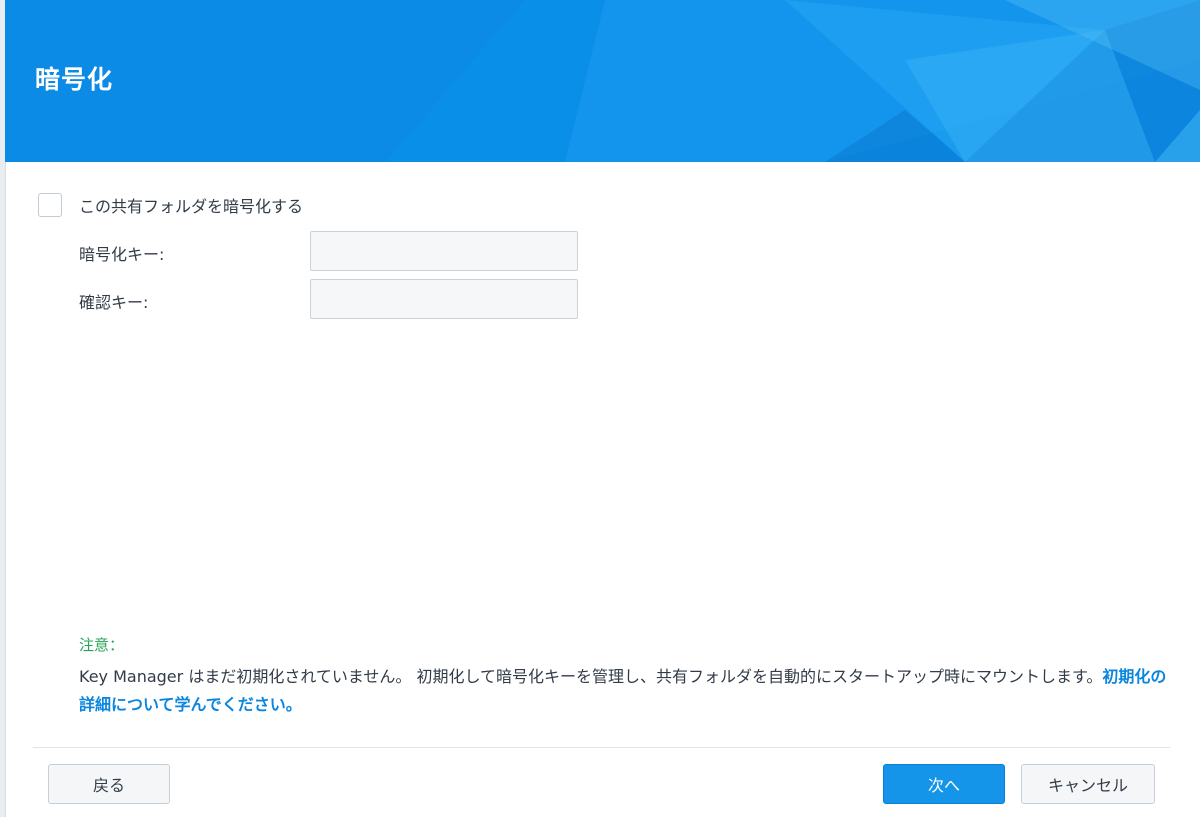 This screenshot has height=817, width=1200. What do you see at coordinates (601, 747) in the screenshot?
I see `footer-divider` at bounding box center [601, 747].